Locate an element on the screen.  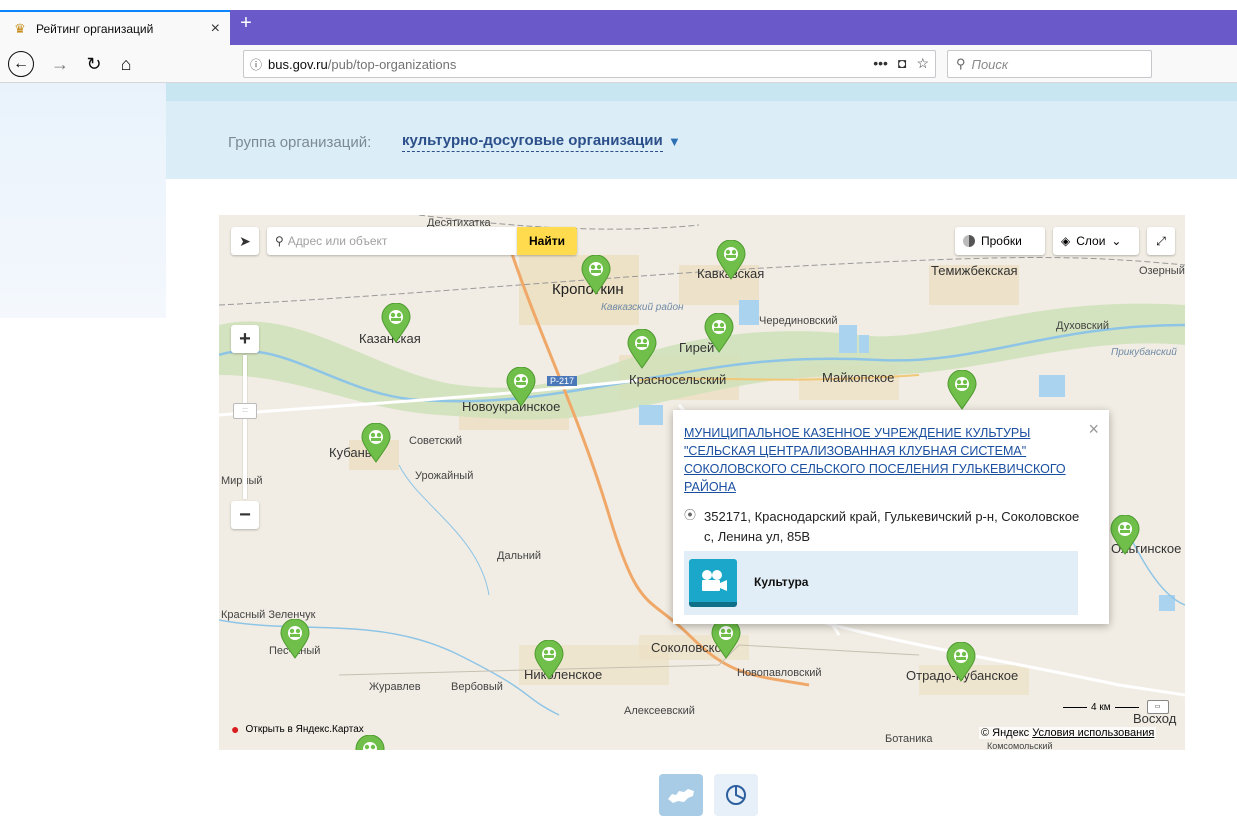
traffic-label: Пробки is located at coordinates (1001, 241).